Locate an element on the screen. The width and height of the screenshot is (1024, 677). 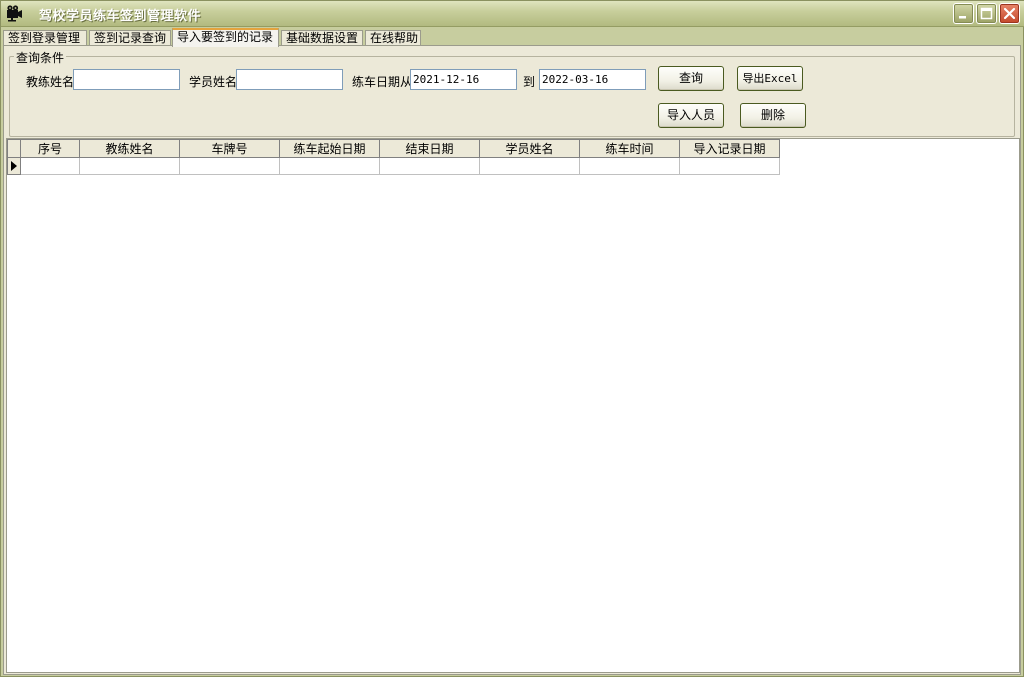
tab-strip: 签到登录管理 签到记录查询 导入要签到的记录 基础数据设置 在线帮助 is located at coordinates (513, 37).